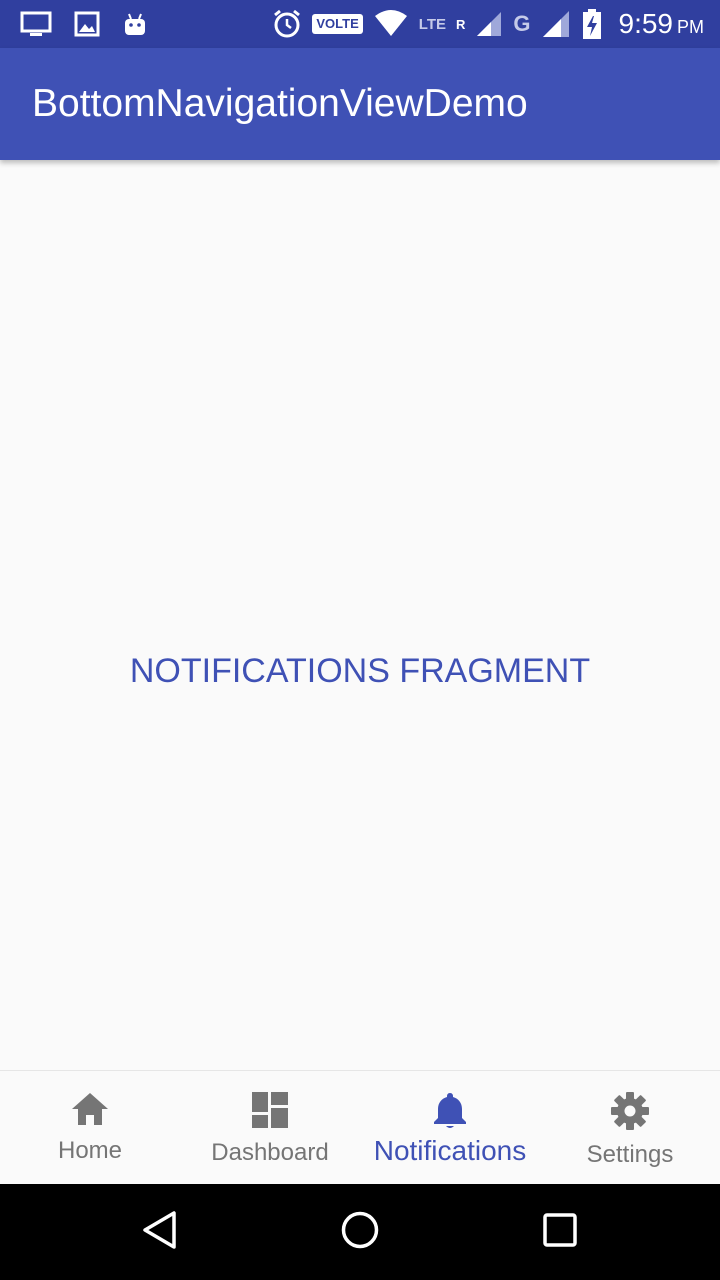 The image size is (720, 1280). What do you see at coordinates (450, 1150) in the screenshot?
I see `nav-label-notifications: Notifications` at bounding box center [450, 1150].